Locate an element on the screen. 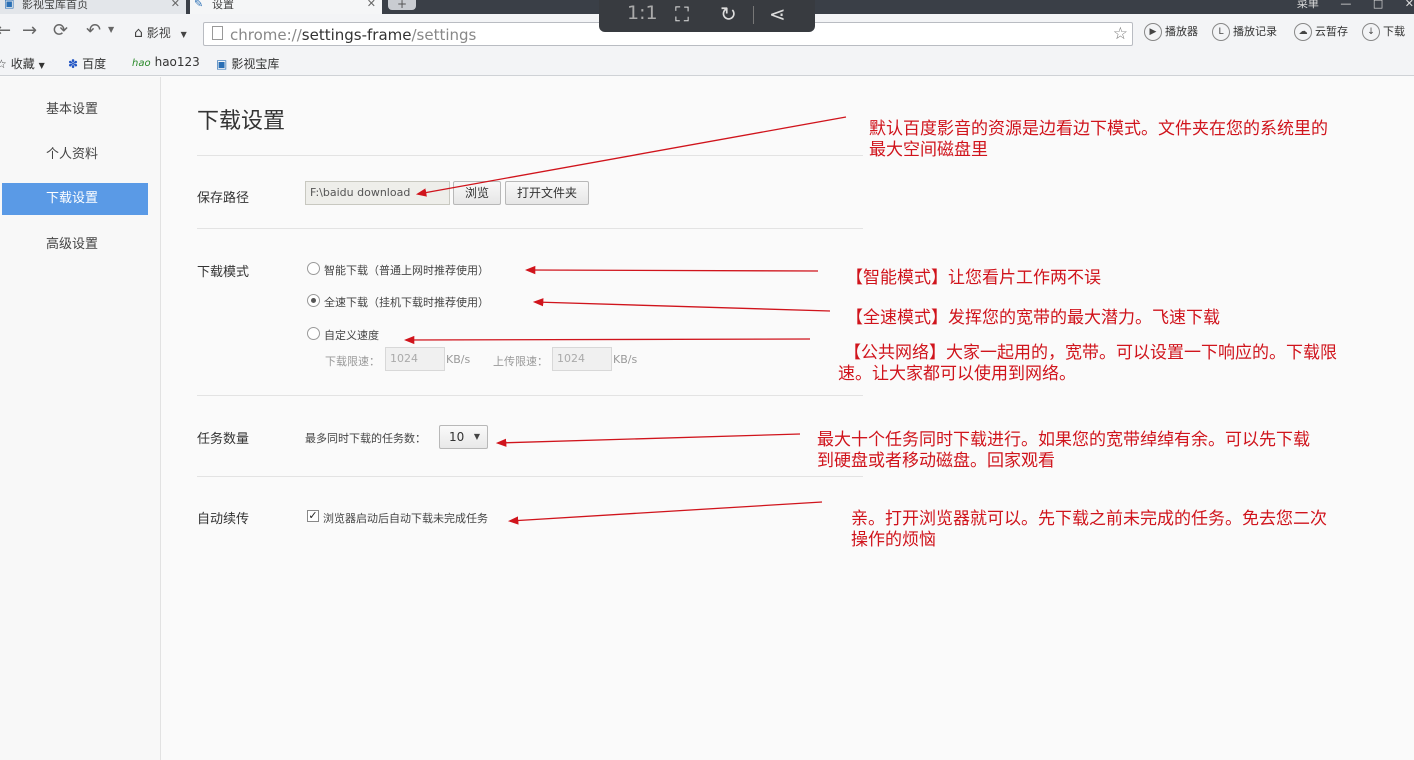  task-count-label: 任务数量 is located at coordinates (223, 439).